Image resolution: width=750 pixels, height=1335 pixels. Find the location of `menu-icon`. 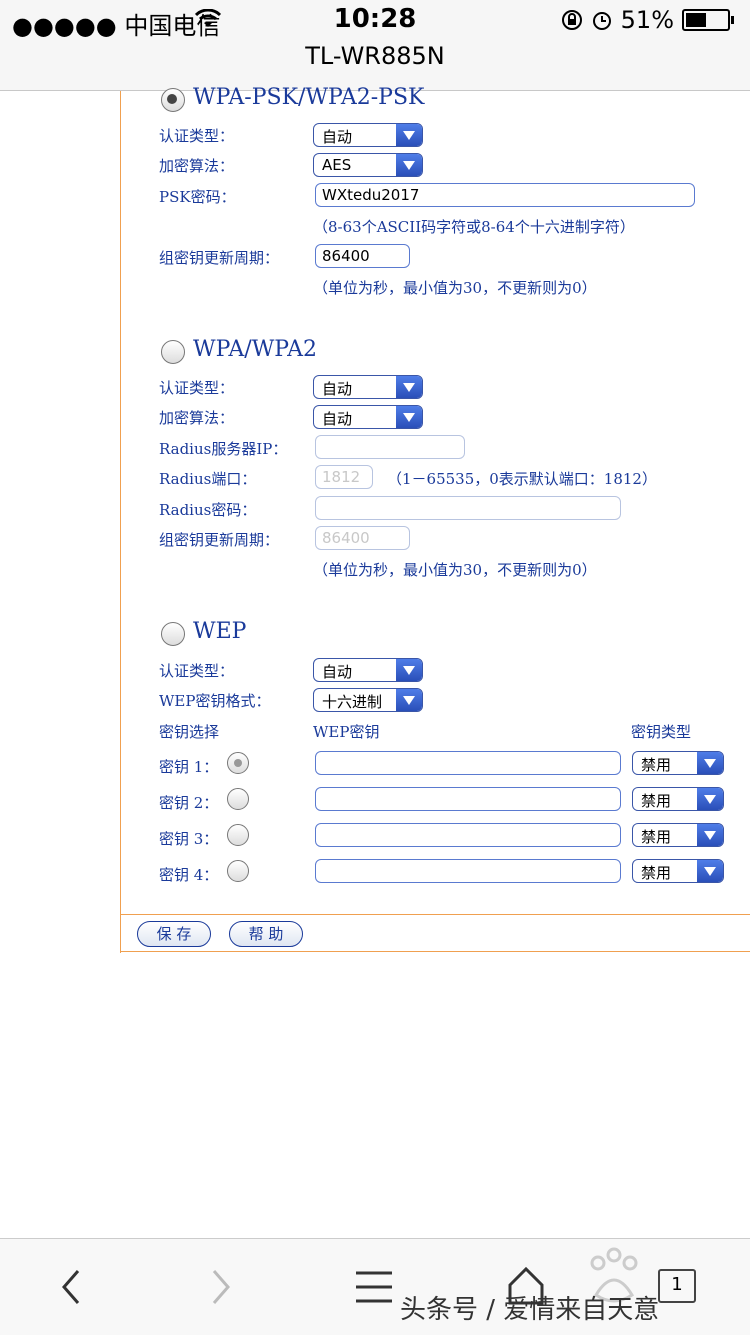

menu-icon is located at coordinates (374, 1287).